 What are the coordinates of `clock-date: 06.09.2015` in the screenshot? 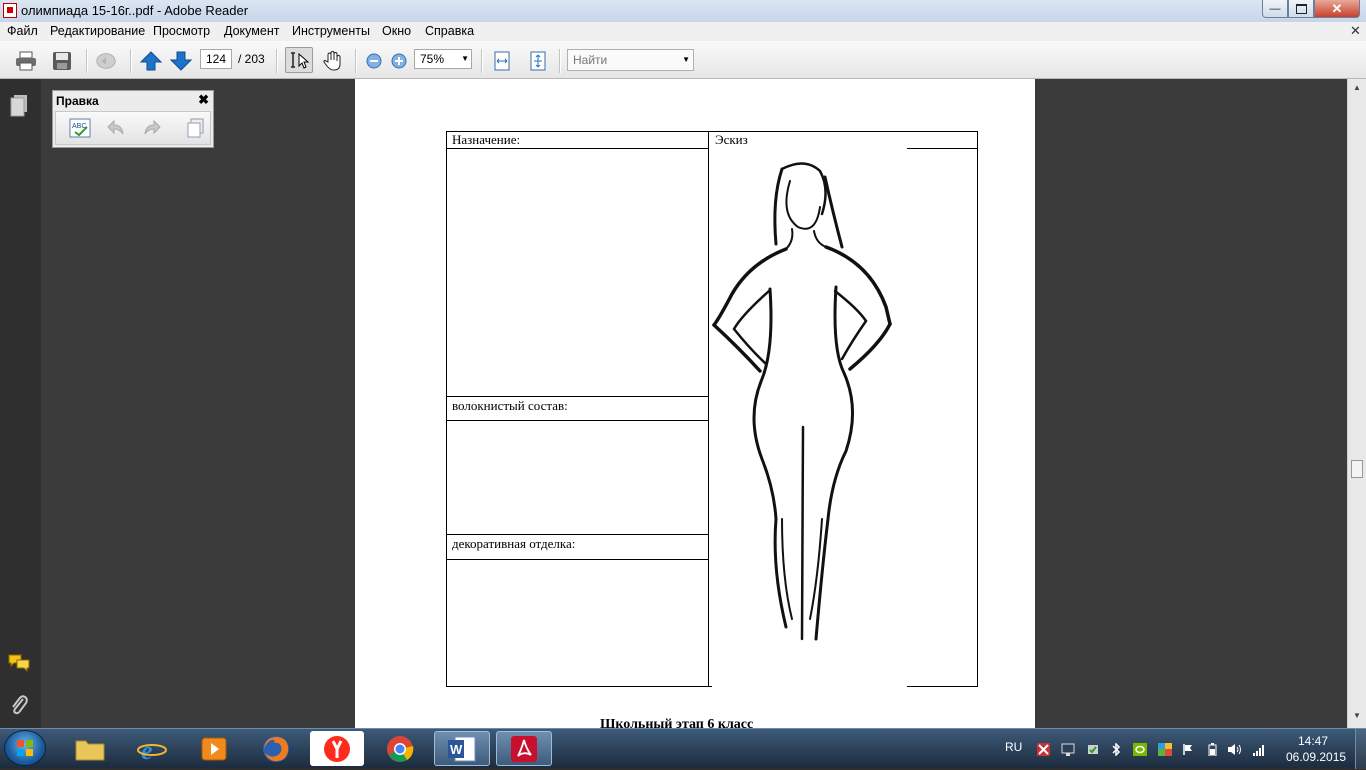 It's located at (1316, 757).